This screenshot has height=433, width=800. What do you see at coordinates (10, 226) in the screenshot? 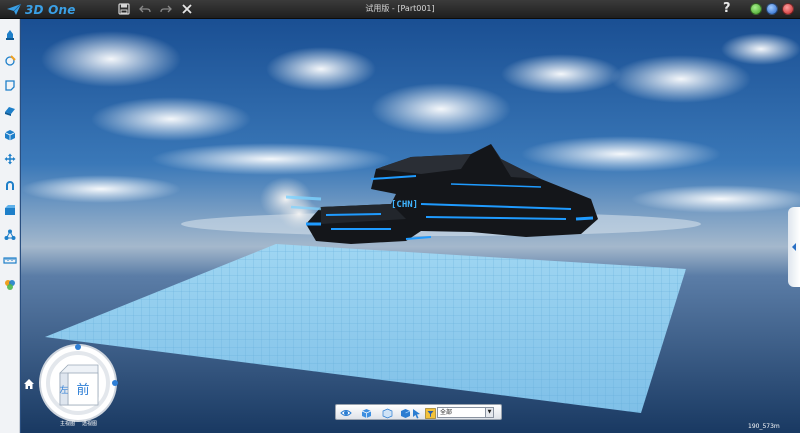
I see `left-toolbar` at bounding box center [10, 226].